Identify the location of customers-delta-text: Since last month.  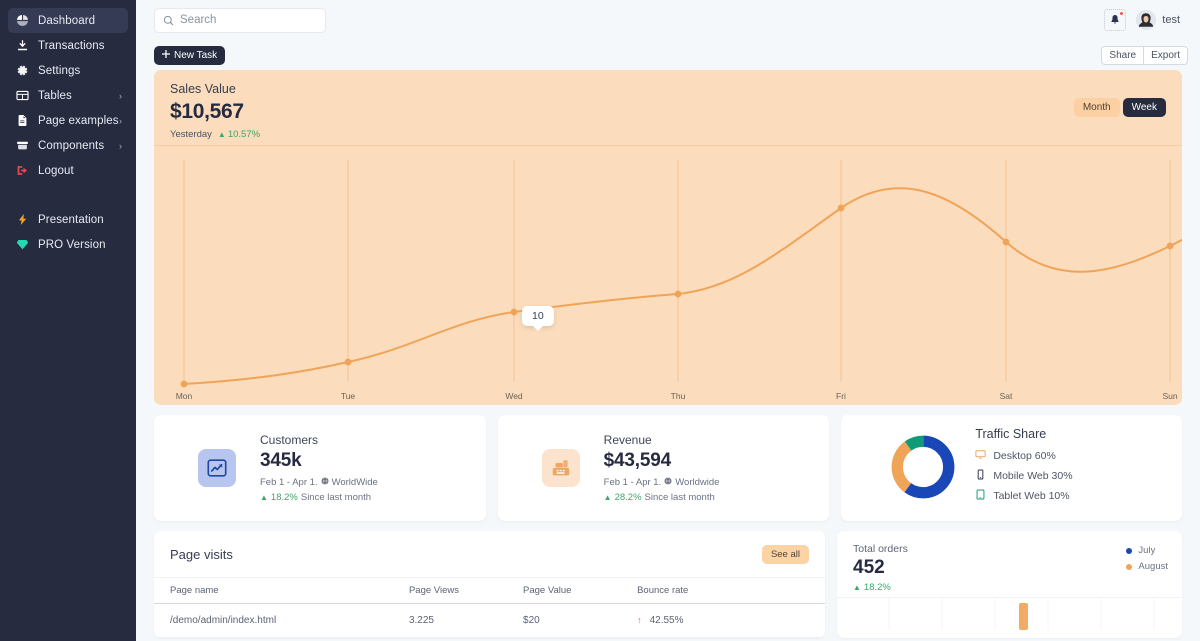
(336, 497).